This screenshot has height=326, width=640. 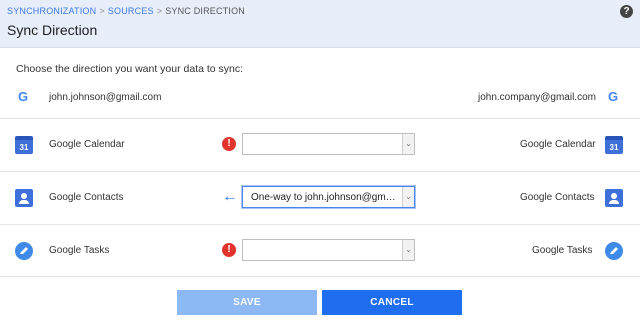 I want to click on select-value: One-way to john.johnson@gmail.com, so click(x=323, y=197).